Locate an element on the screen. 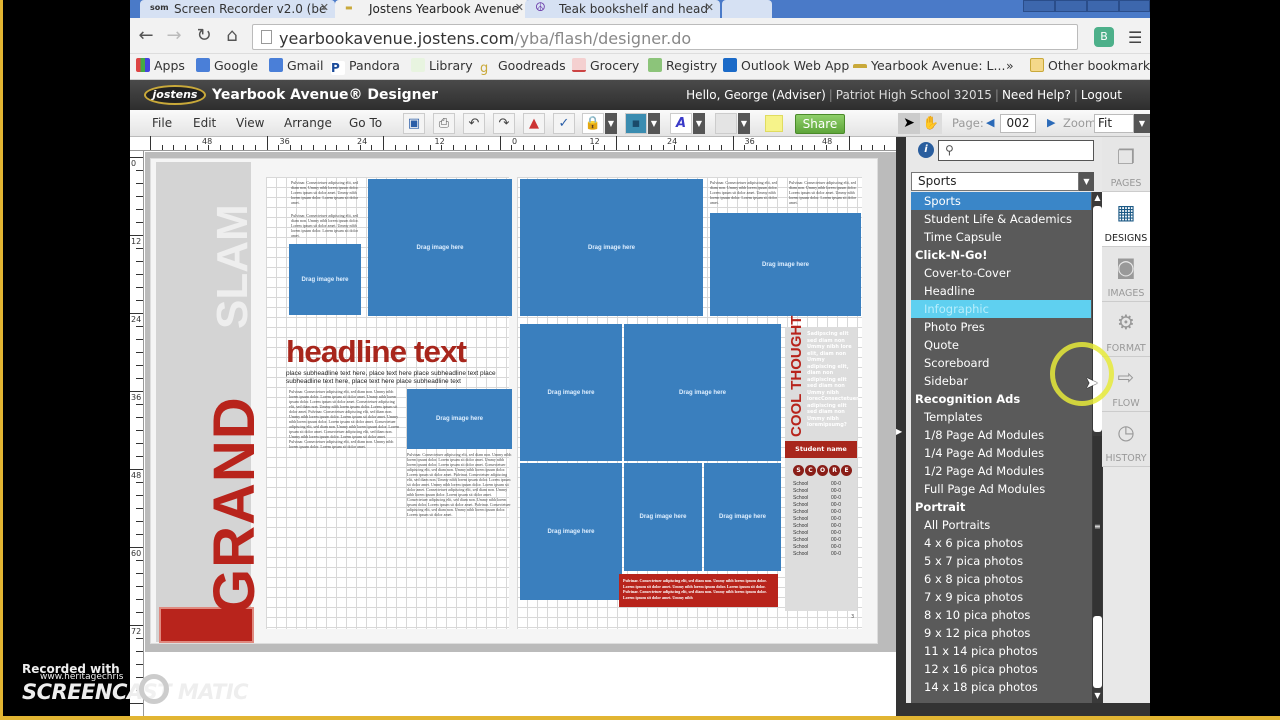 This screenshot has height=720, width=1280. tab-pages: ❐ PAGES is located at coordinates (1126, 164).